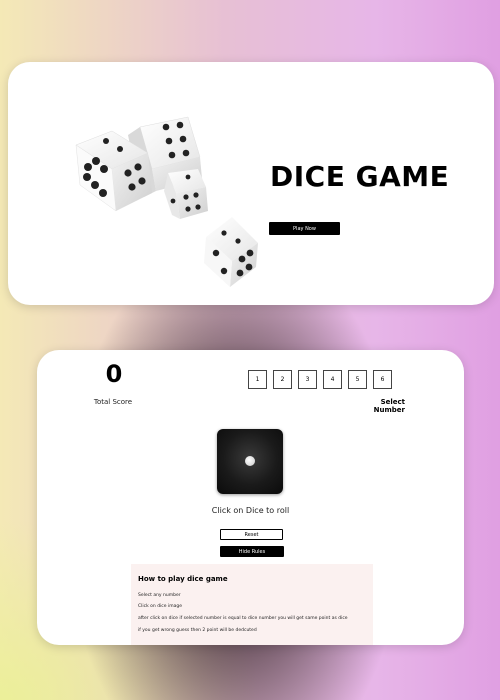  Describe the element at coordinates (360, 176) in the screenshot. I see `hero-title: DICE GAME` at that location.